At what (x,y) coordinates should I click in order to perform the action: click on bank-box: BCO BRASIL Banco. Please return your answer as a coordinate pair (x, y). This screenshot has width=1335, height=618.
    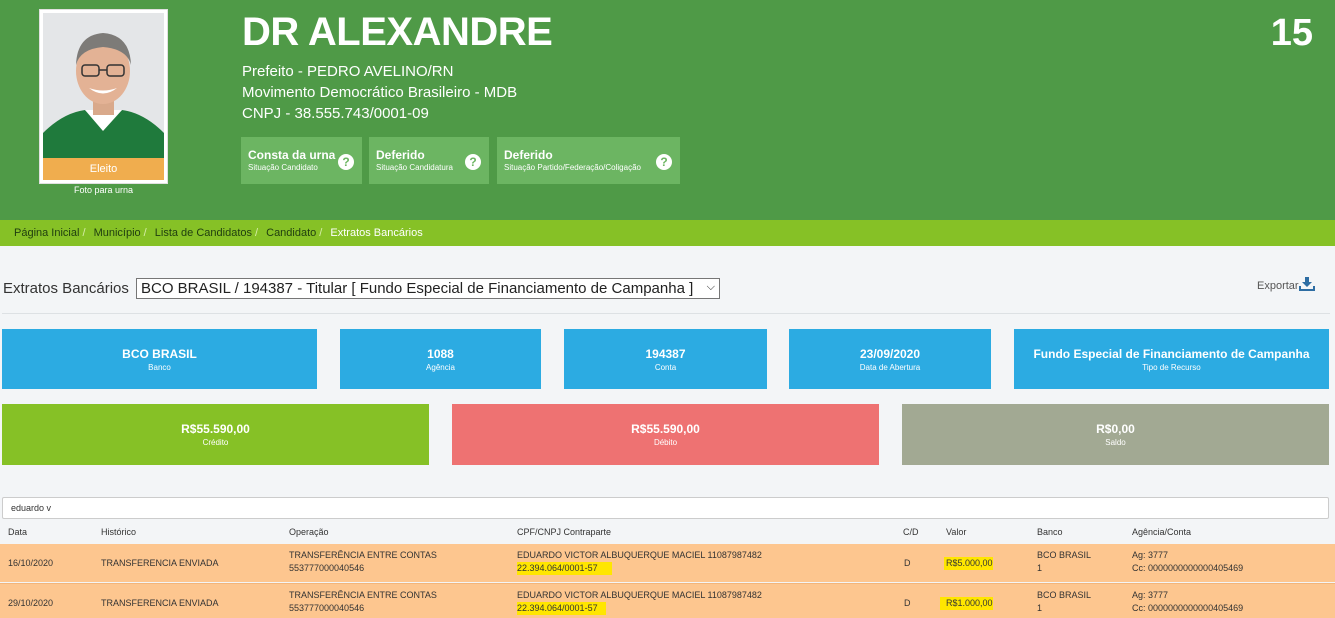
    Looking at the image, I should click on (159, 359).